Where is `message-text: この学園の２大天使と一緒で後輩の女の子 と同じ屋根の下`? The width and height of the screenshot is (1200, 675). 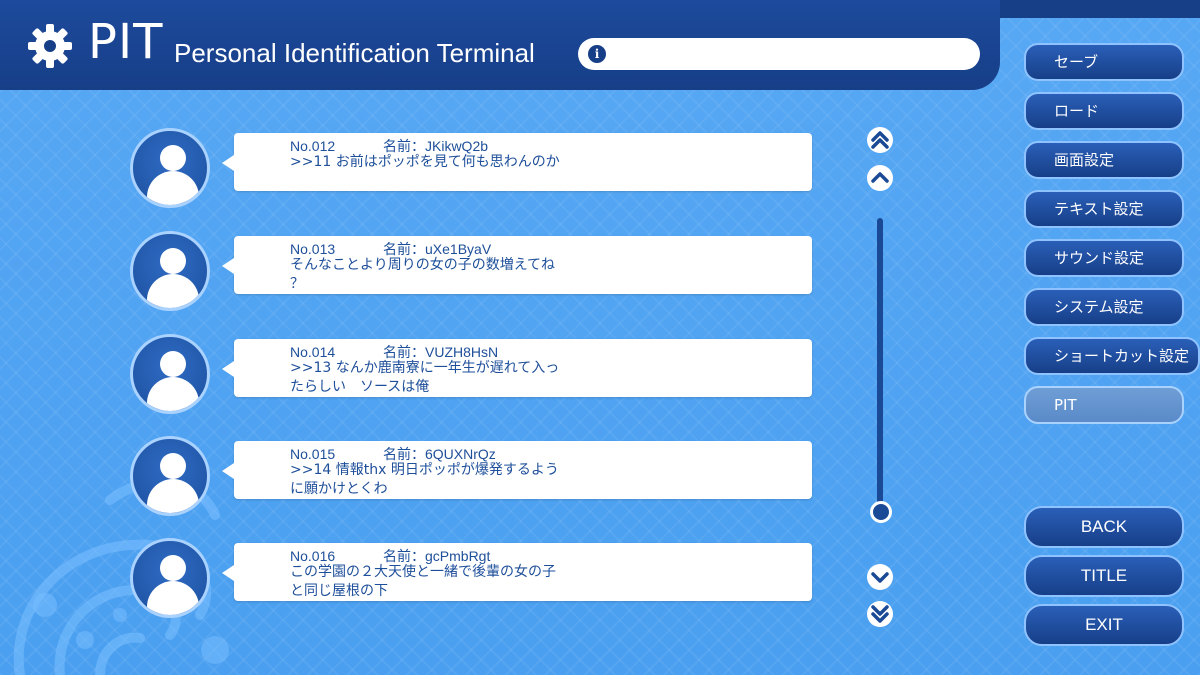 message-text: この学園の２大天使と一緒で後輩の女の子 と同じ屋根の下 is located at coordinates (423, 581).